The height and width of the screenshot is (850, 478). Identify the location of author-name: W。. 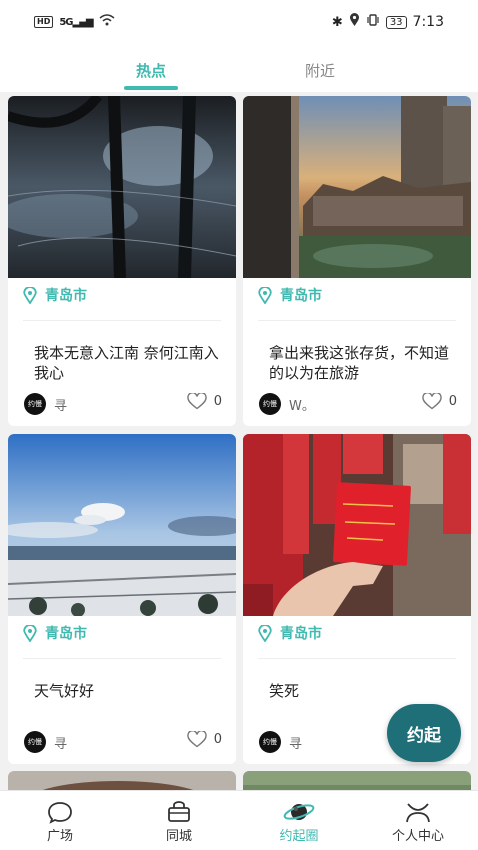
(302, 406).